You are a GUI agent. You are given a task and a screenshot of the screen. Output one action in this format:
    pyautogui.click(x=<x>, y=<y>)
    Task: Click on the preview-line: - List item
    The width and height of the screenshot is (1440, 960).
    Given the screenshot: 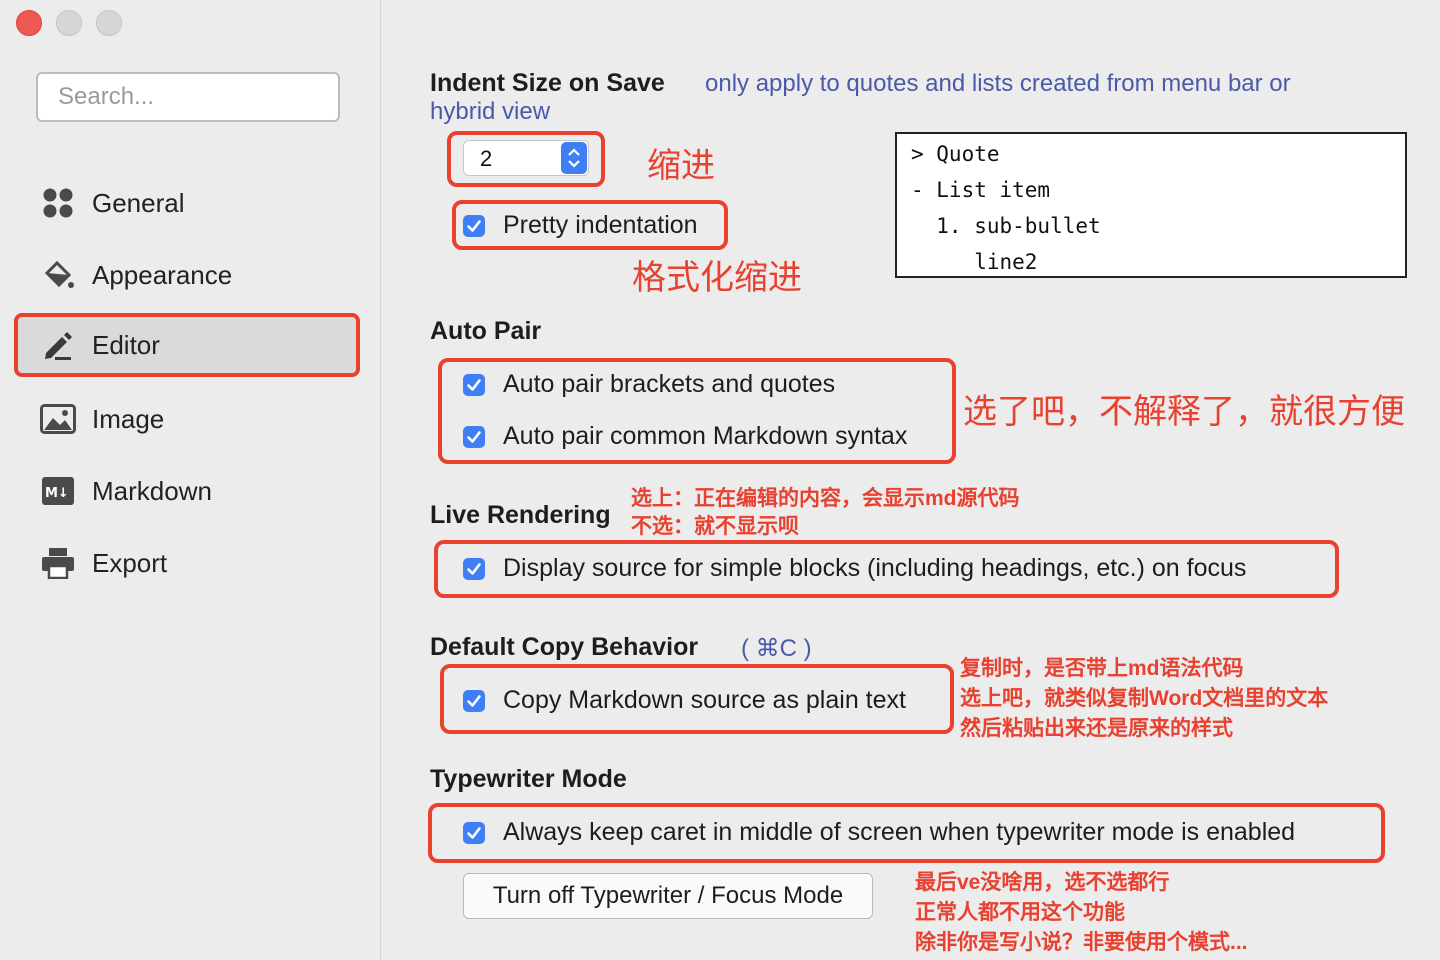 What is the action you would take?
    pyautogui.click(x=981, y=190)
    